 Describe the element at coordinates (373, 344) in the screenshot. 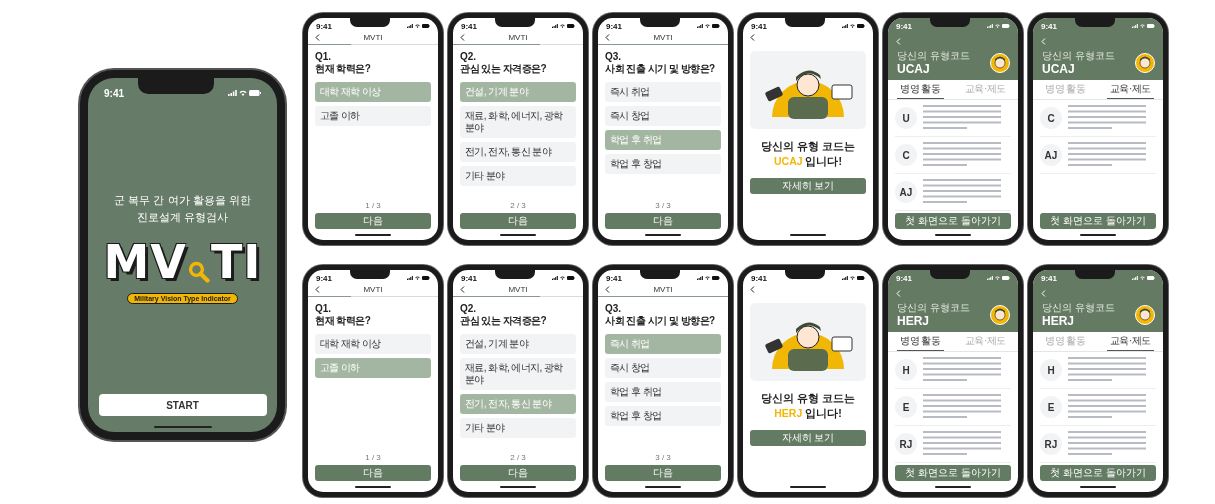

I see `answer-option: 대학 재학 이상` at that location.